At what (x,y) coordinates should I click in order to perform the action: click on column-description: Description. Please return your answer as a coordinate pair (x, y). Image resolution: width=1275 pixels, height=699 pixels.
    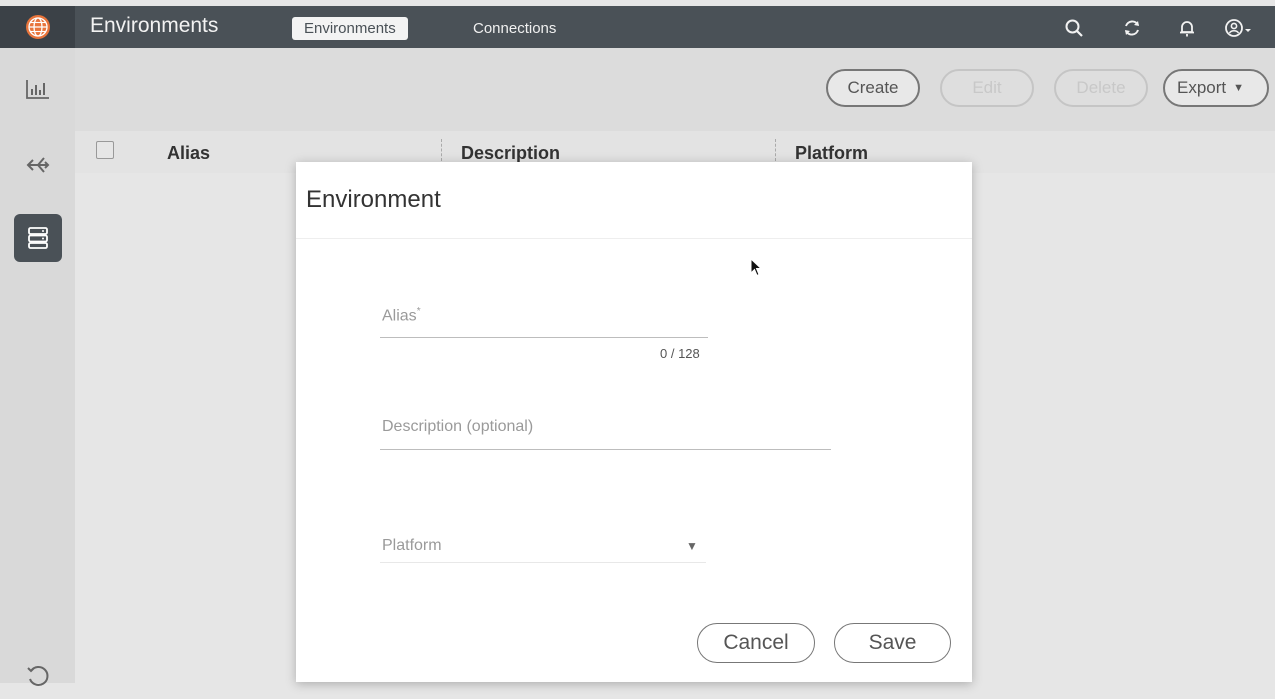
    Looking at the image, I should click on (510, 153).